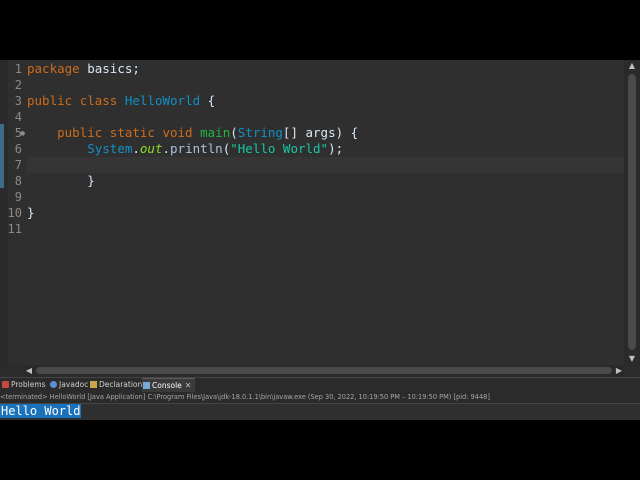 Image resolution: width=640 pixels, height=480 pixels. I want to click on tab-javadoc: Javadoc, so click(68, 385).